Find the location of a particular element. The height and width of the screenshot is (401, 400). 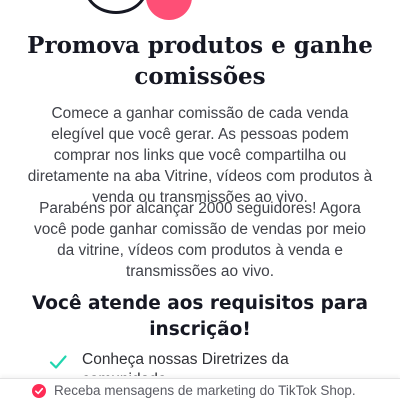

checkmark-icon is located at coordinates (39, 391).